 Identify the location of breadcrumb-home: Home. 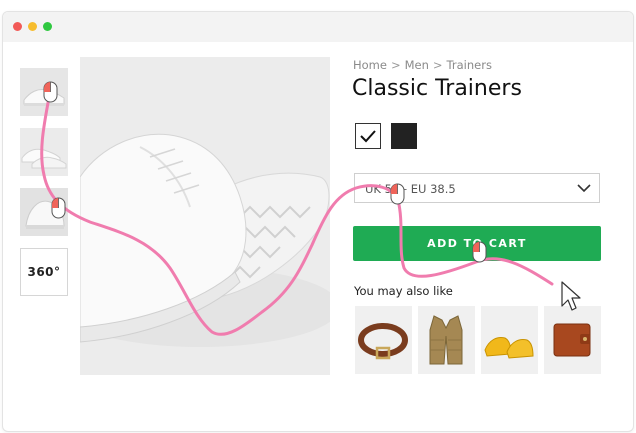
(370, 65).